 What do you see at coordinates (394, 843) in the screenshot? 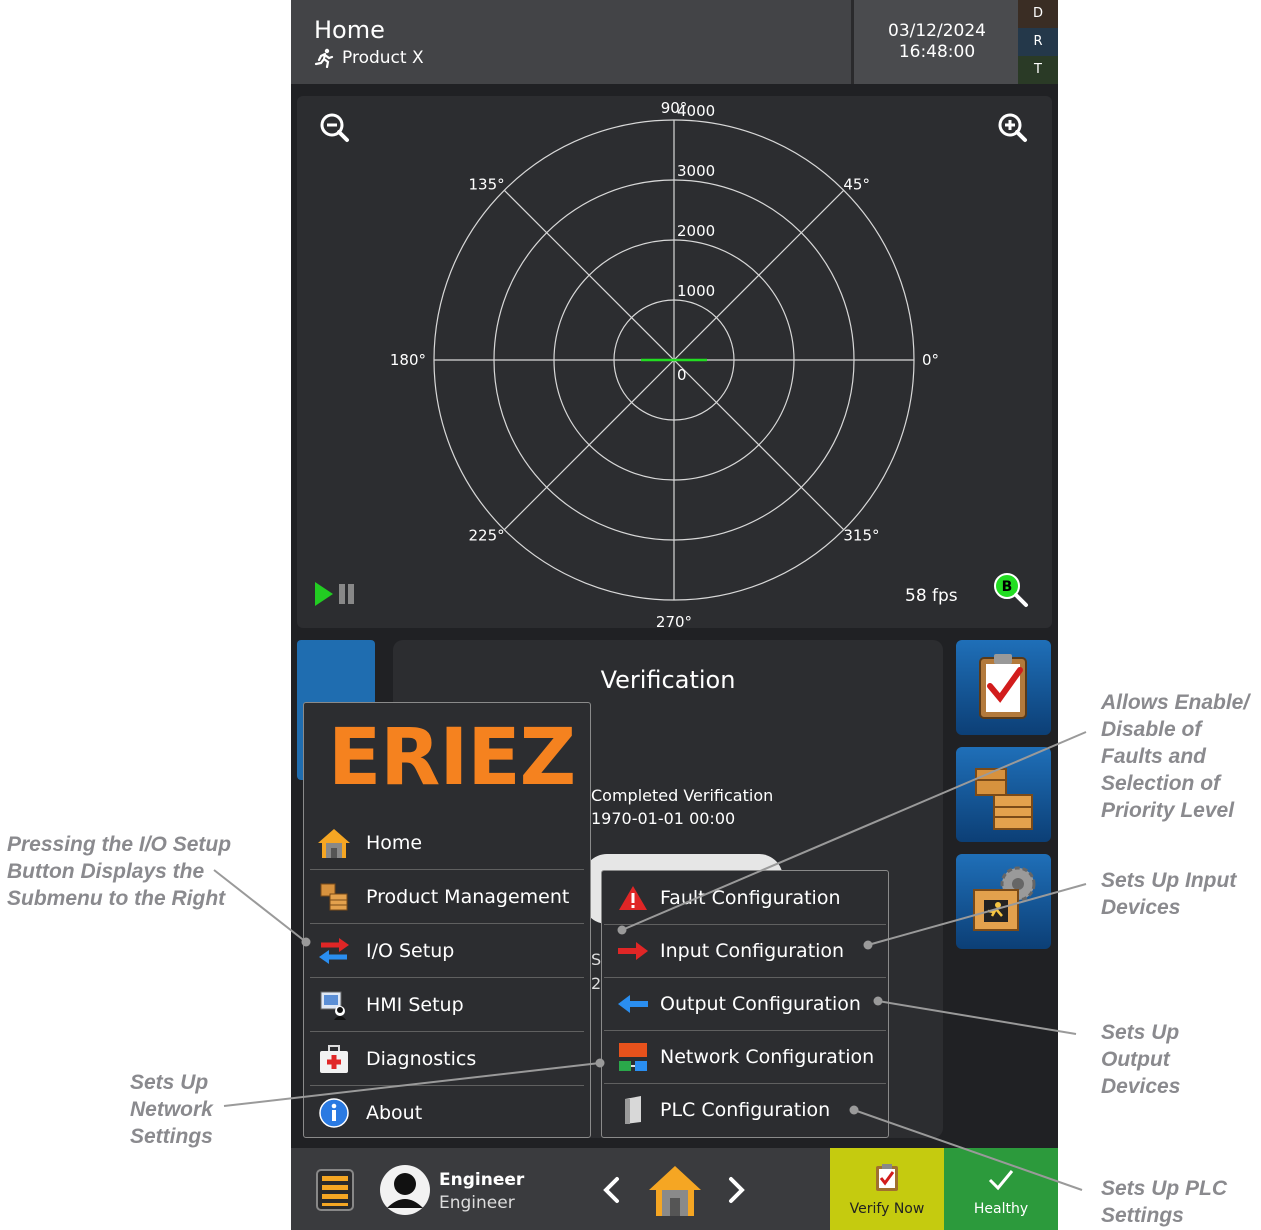
I see `menu-item-label: Home` at bounding box center [394, 843].